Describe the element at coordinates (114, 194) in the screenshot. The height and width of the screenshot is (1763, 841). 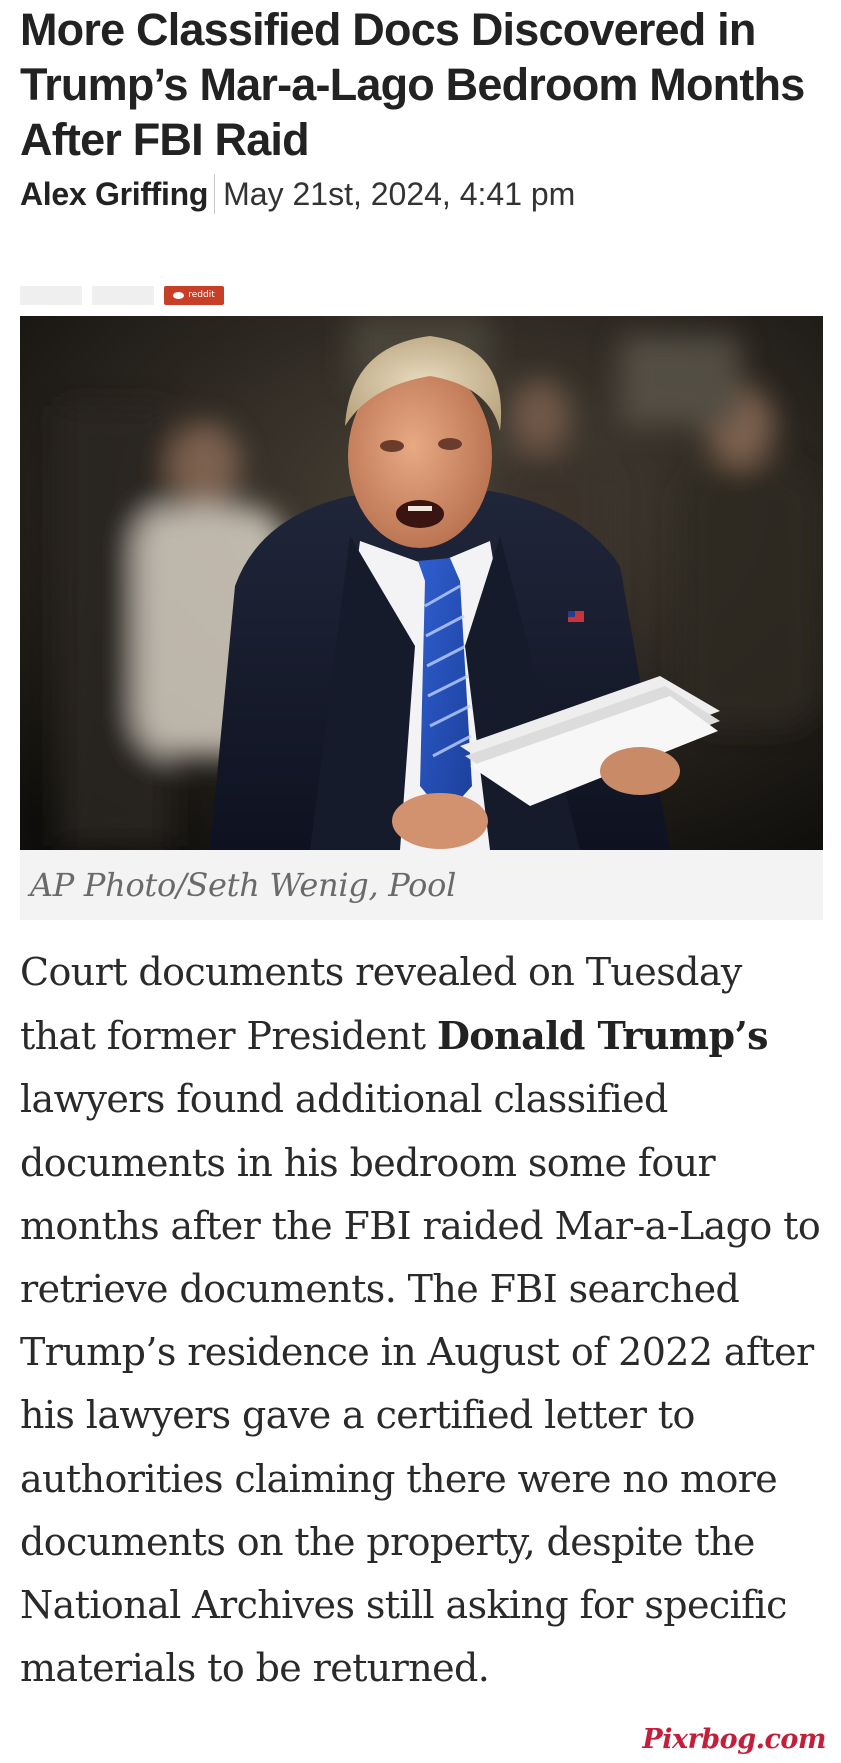
I see `author-link: Alex Griffing` at that location.